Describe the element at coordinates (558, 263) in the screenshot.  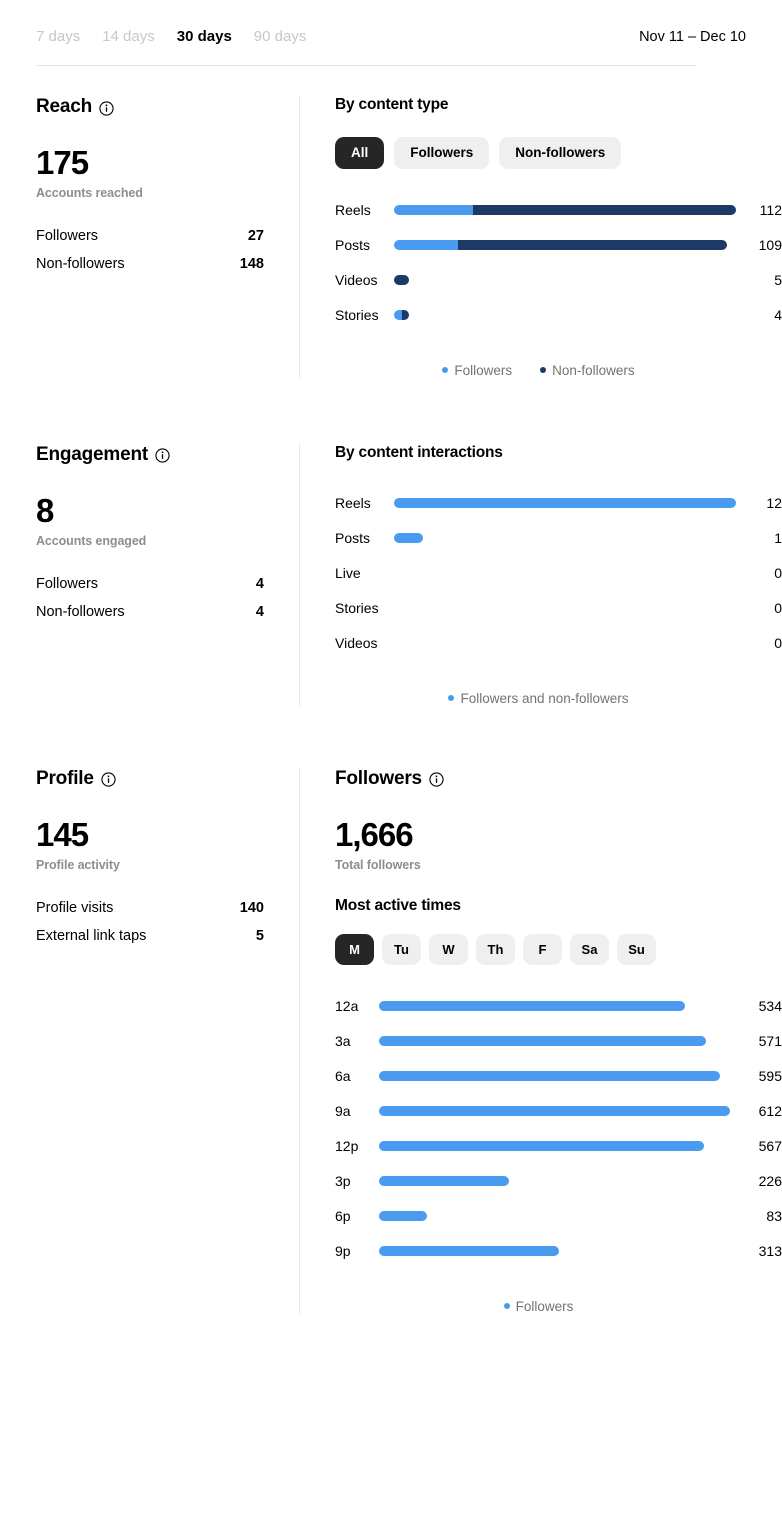
I see `reach-bar-chart: Reels 112 Posts 109 Videos 5 Stories 4` at that location.